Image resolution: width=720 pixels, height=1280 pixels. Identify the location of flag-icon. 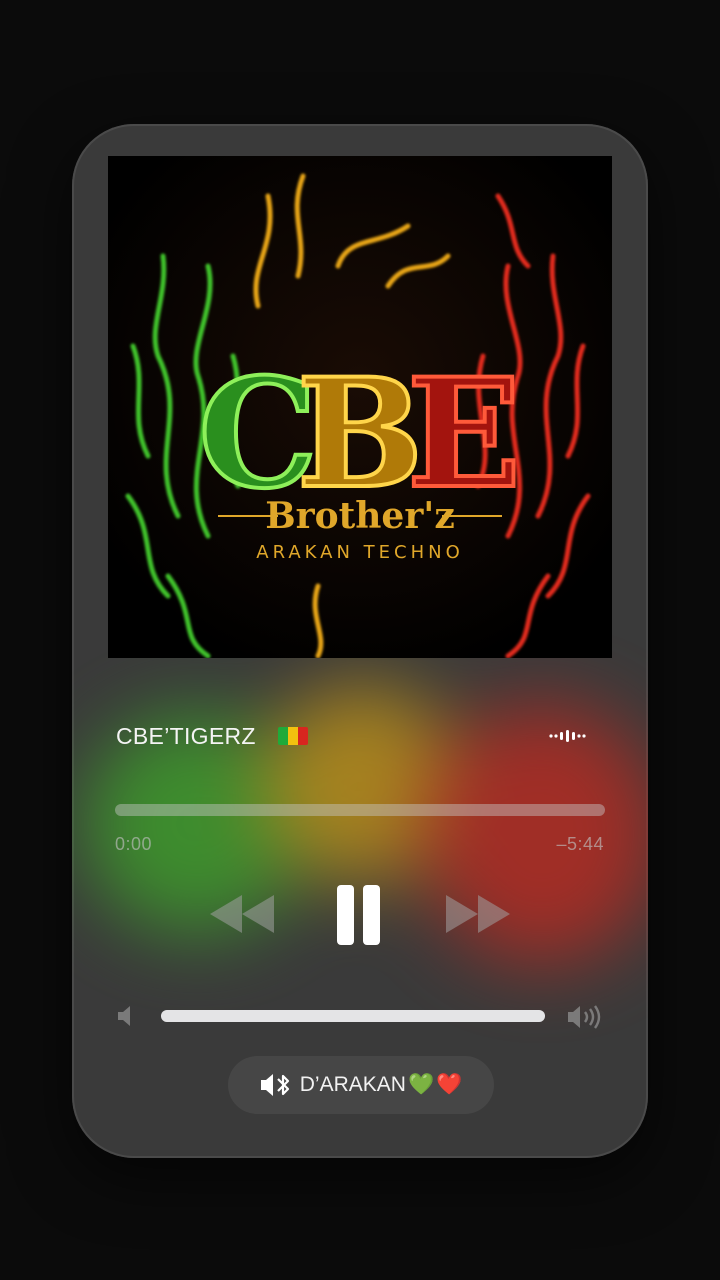
(293, 736).